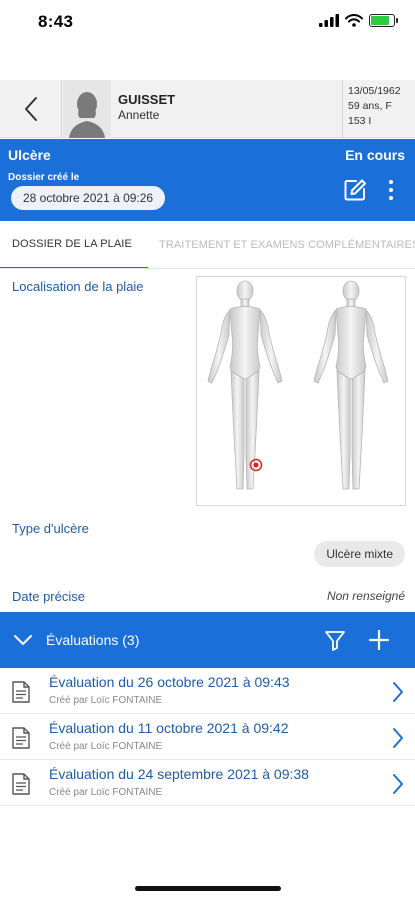 Image resolution: width=415 pixels, height=900 pixels. Describe the element at coordinates (48, 596) in the screenshot. I see `precise-date-label: Date précise` at that location.